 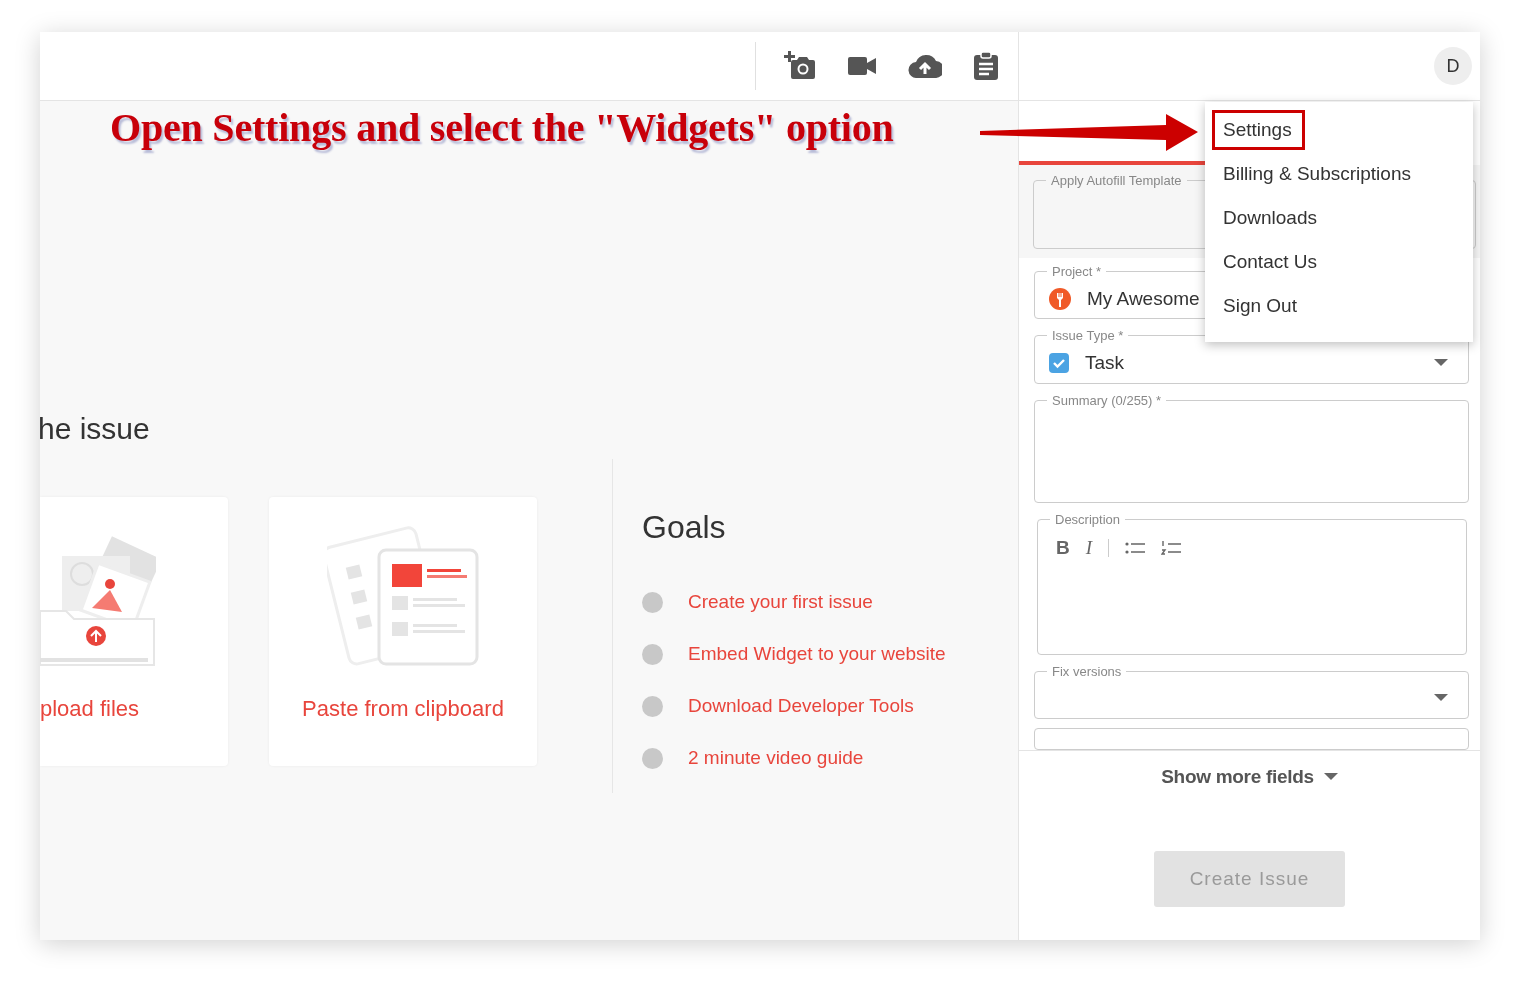 What do you see at coordinates (801, 706) in the screenshot?
I see `goal-link: Download Developer Tools` at bounding box center [801, 706].